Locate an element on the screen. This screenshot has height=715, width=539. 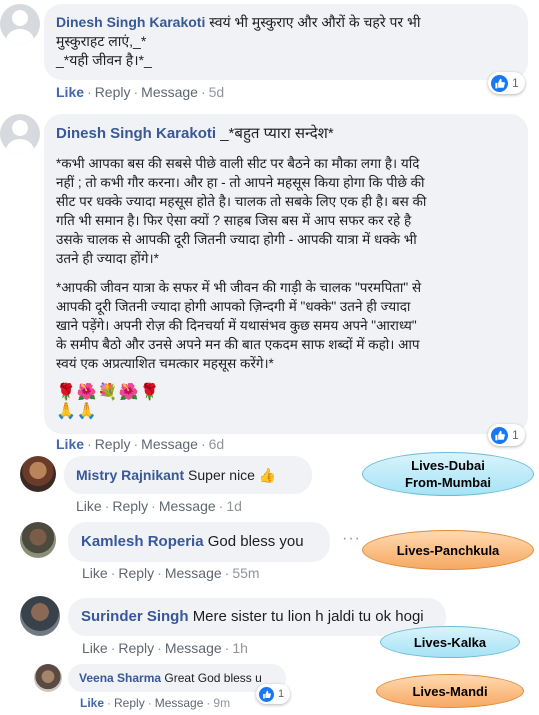
comment-text: मुस्कुराहट लाएं,_* is located at coordinates (101, 41).